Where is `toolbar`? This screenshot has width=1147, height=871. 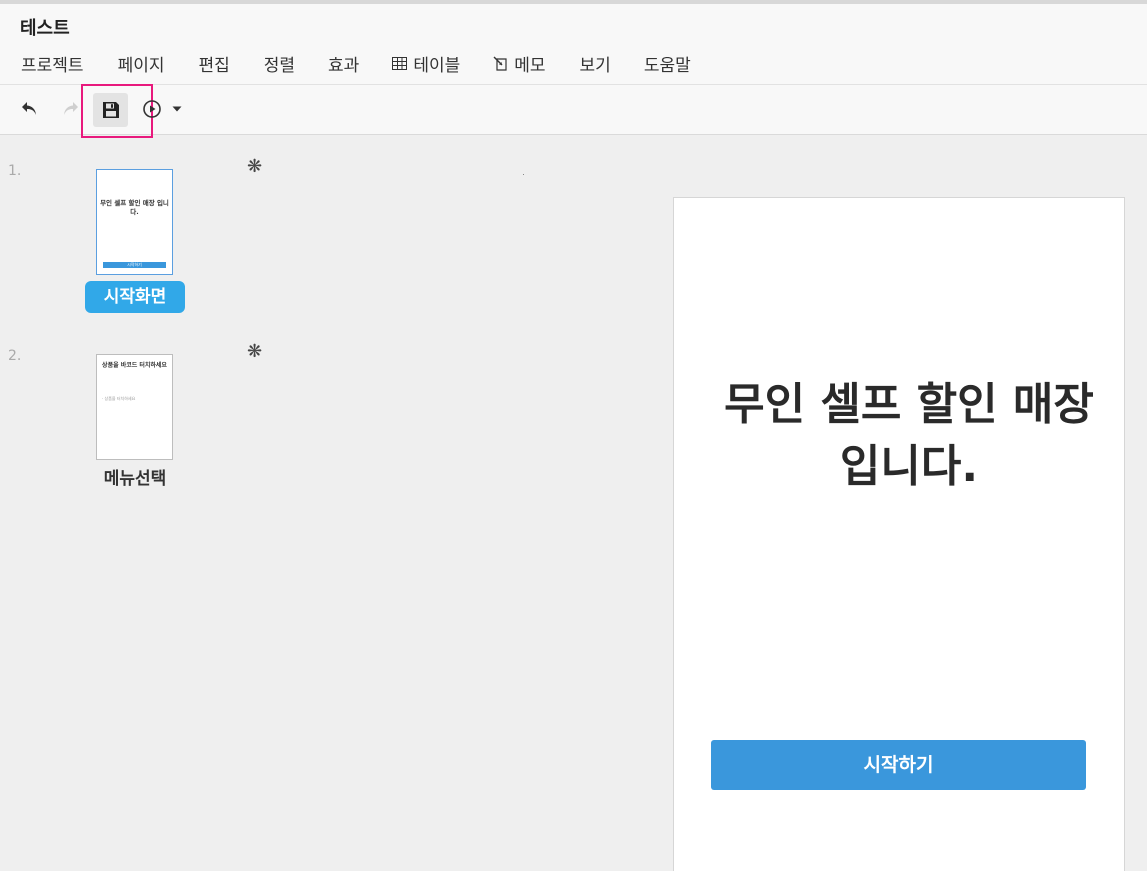 toolbar is located at coordinates (573, 111).